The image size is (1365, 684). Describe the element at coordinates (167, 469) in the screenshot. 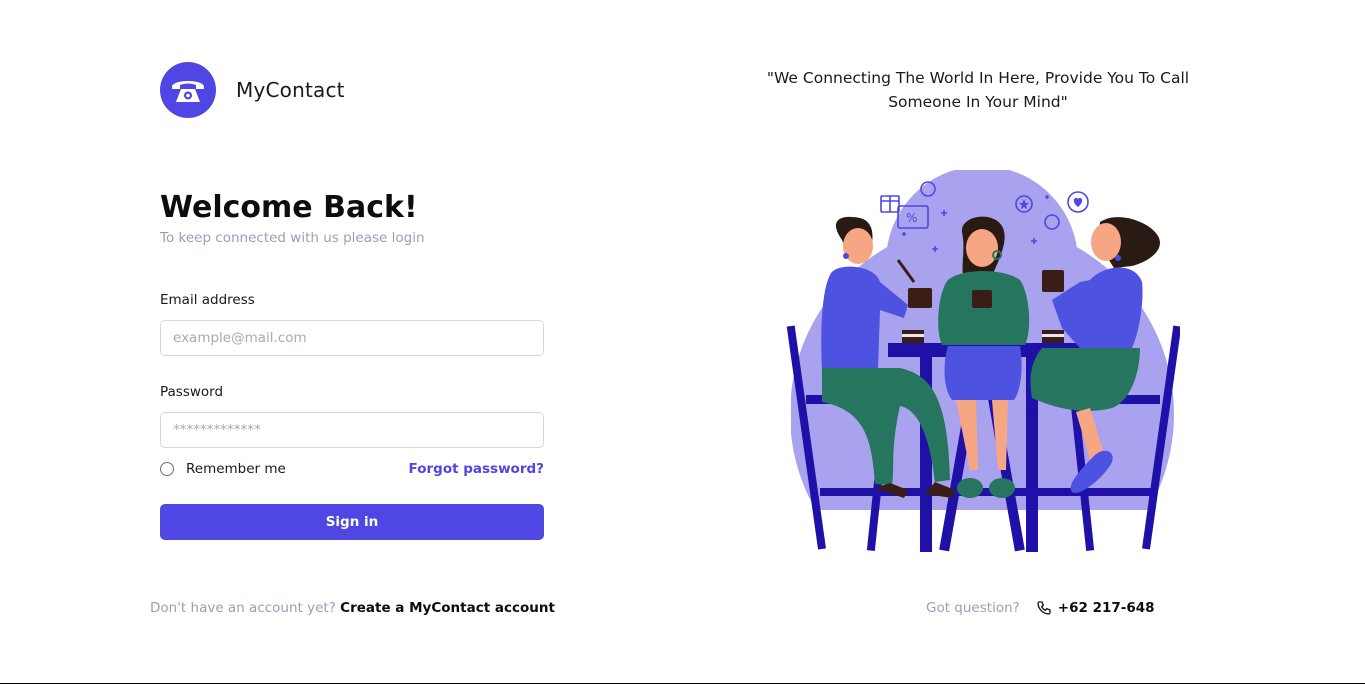

I see `remember-me-radio` at that location.